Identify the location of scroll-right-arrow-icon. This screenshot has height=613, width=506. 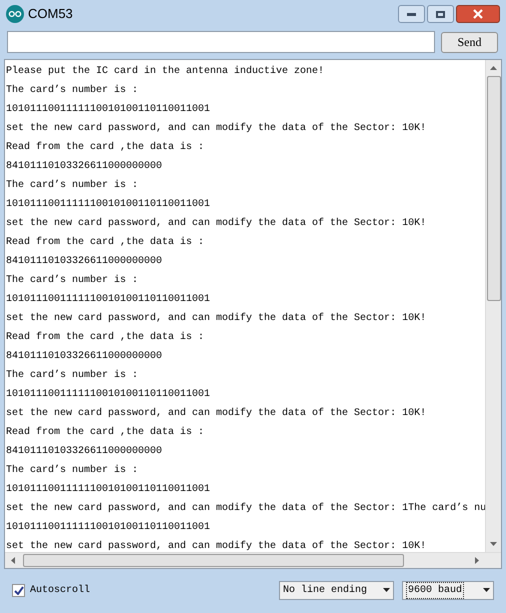
(477, 560).